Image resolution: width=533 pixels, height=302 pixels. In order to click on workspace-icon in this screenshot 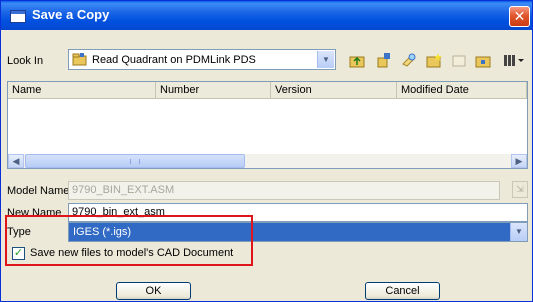, I will do `click(459, 60)`.